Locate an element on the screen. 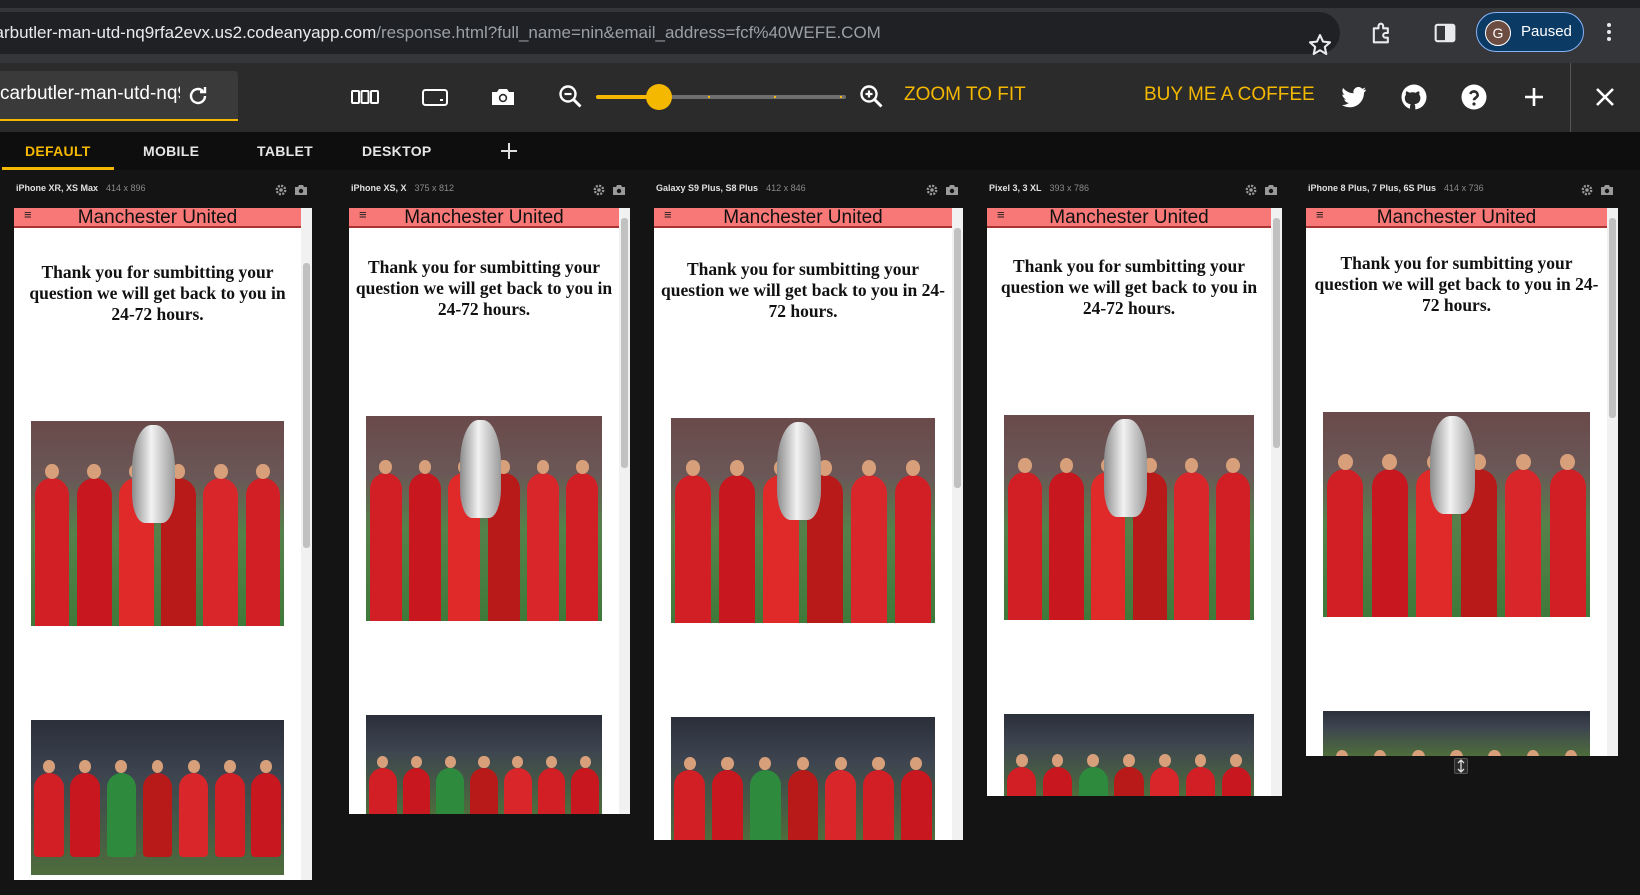 The width and height of the screenshot is (1640, 895). tab-desktop: DESKTOP is located at coordinates (397, 151).